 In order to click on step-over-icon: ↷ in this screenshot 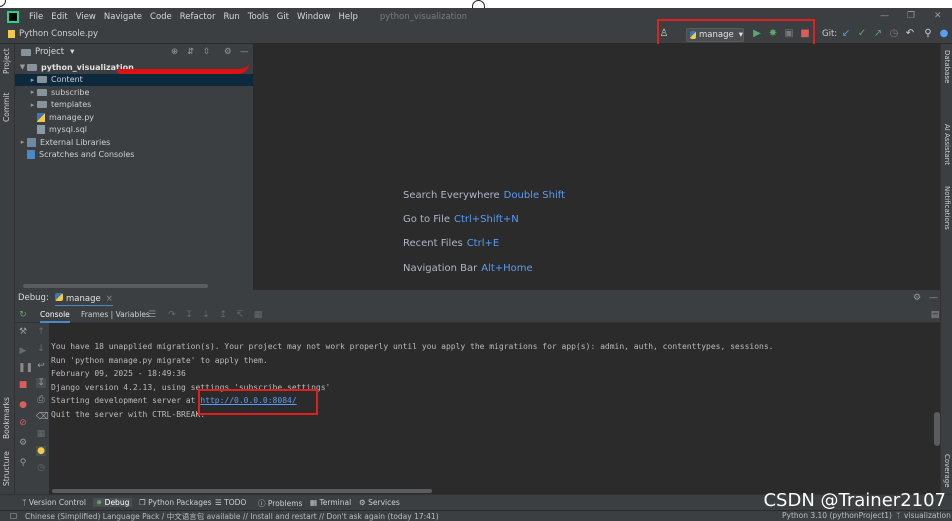, I will do `click(172, 315)`.